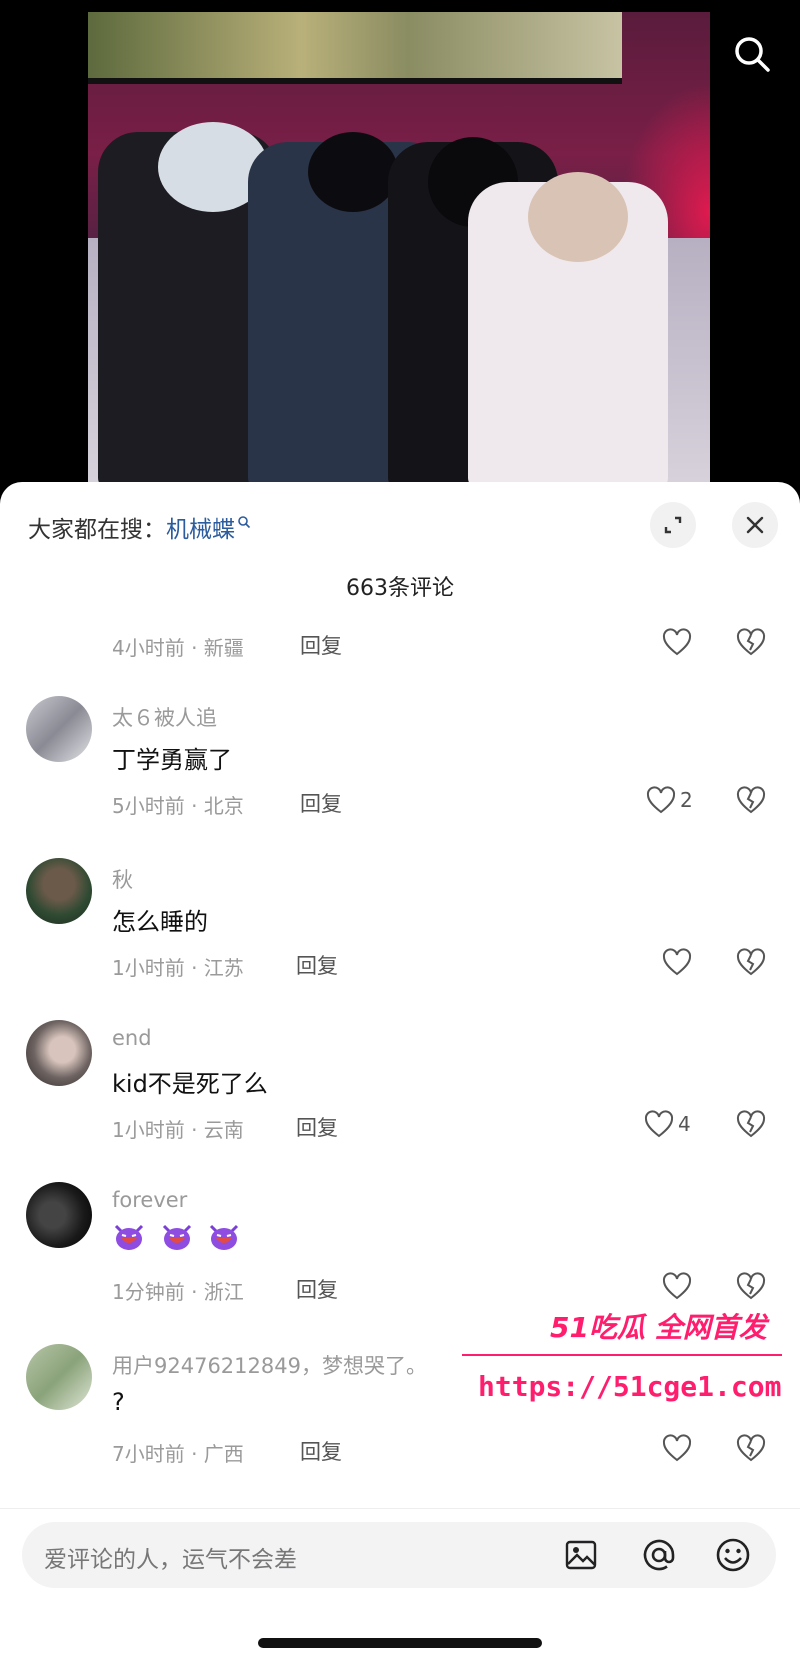  I want to click on comment-meta: 1分钟前 · 浙江, so click(178, 1292).